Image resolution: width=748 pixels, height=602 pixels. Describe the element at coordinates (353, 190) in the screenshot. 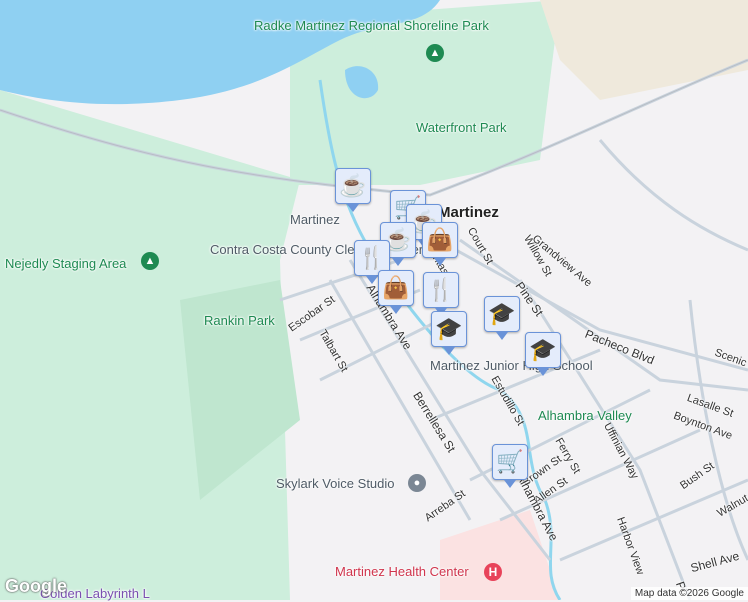

I see `coffee-icon: ☕` at that location.